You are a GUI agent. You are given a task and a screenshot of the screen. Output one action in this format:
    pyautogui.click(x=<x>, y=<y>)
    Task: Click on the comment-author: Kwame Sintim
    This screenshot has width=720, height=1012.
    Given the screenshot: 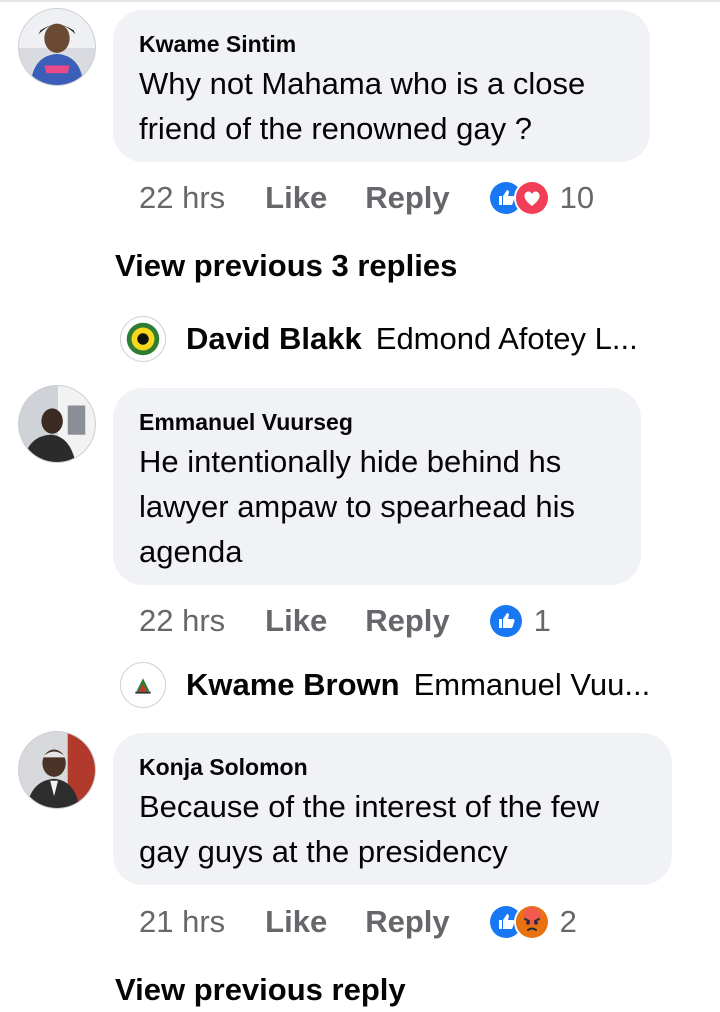 What is the action you would take?
    pyautogui.click(x=380, y=44)
    